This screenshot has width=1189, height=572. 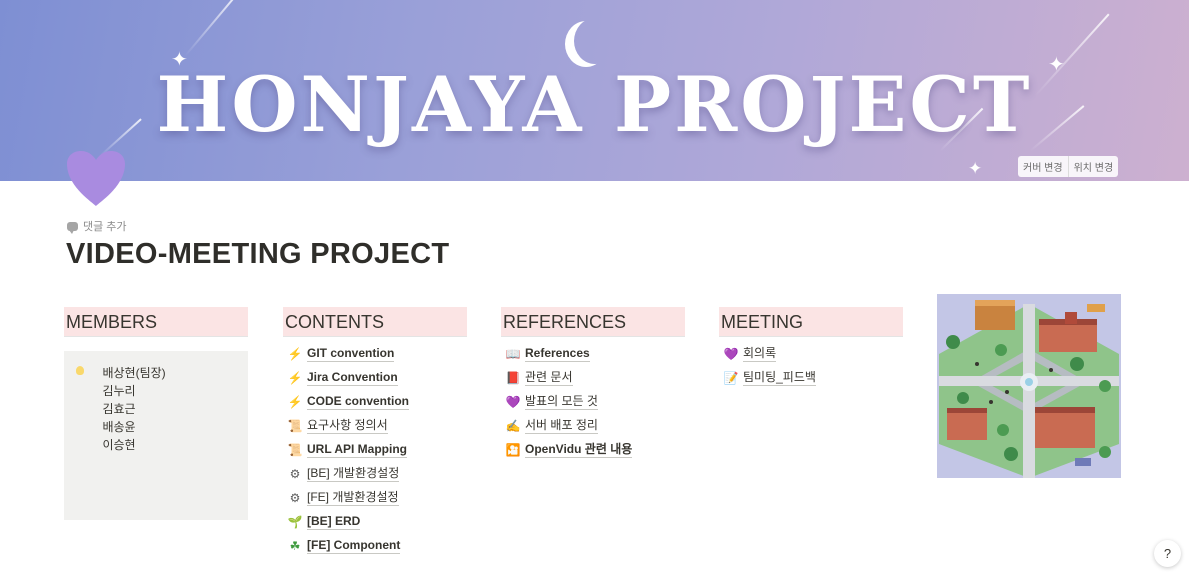 What do you see at coordinates (119, 409) in the screenshot?
I see `member-name: 김효근` at bounding box center [119, 409].